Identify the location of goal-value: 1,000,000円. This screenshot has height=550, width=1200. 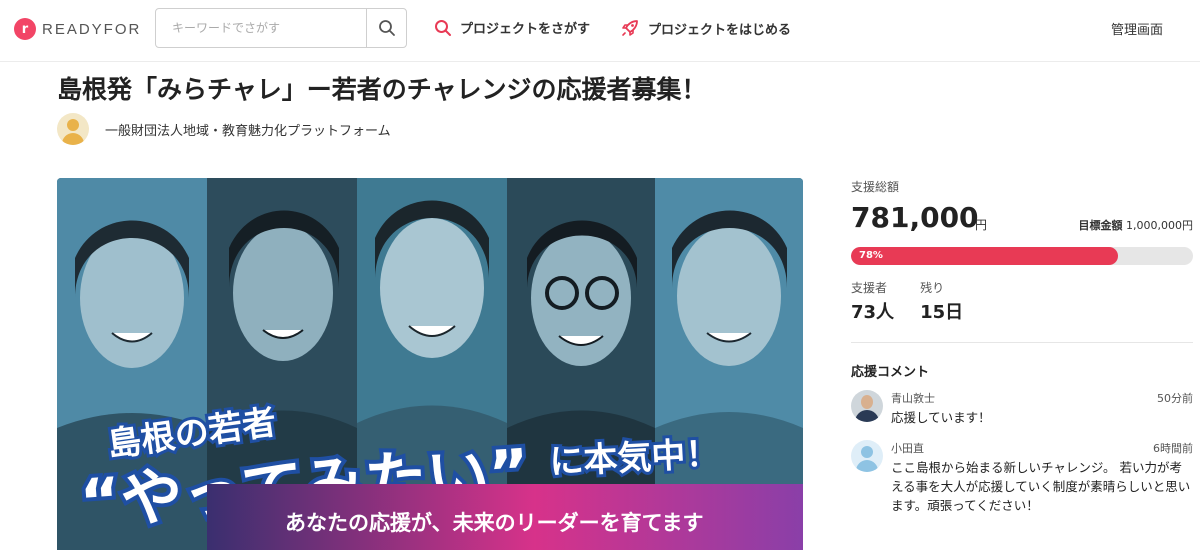
(1159, 225).